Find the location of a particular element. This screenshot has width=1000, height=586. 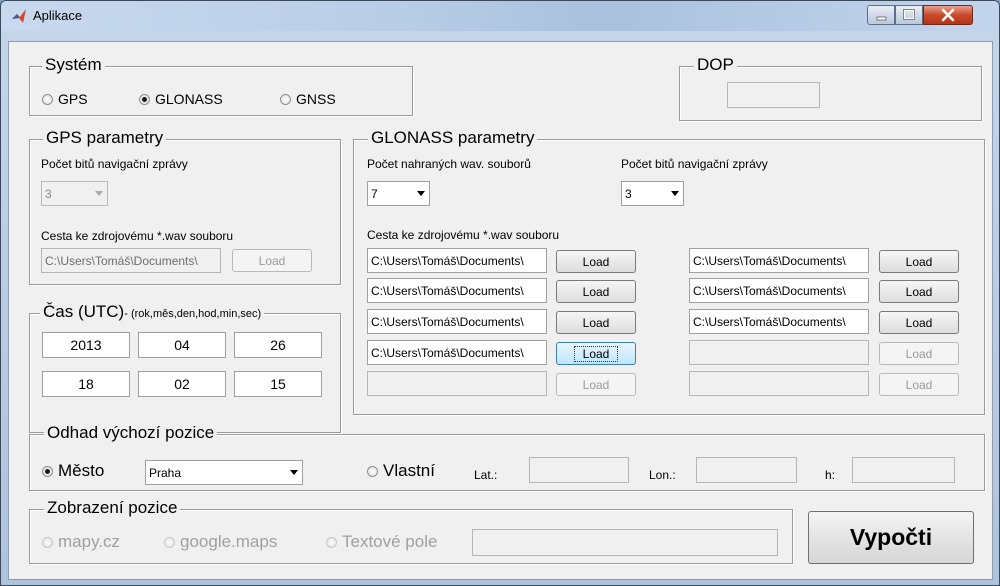

radio-city-label: Město is located at coordinates (81, 470).